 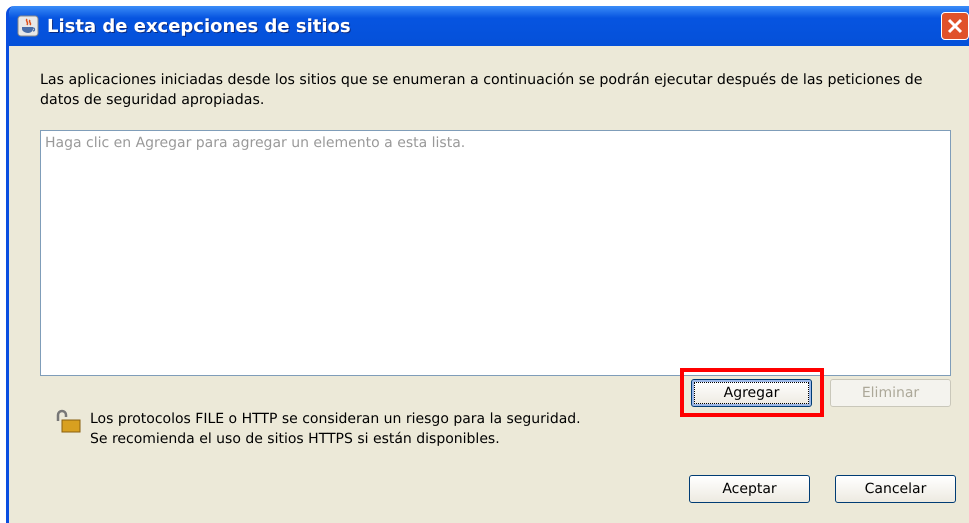 I want to click on padlock-icon, so click(x=68, y=422).